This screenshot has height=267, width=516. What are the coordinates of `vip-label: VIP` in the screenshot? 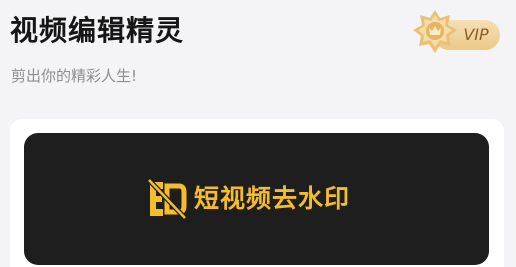 It's located at (476, 34).